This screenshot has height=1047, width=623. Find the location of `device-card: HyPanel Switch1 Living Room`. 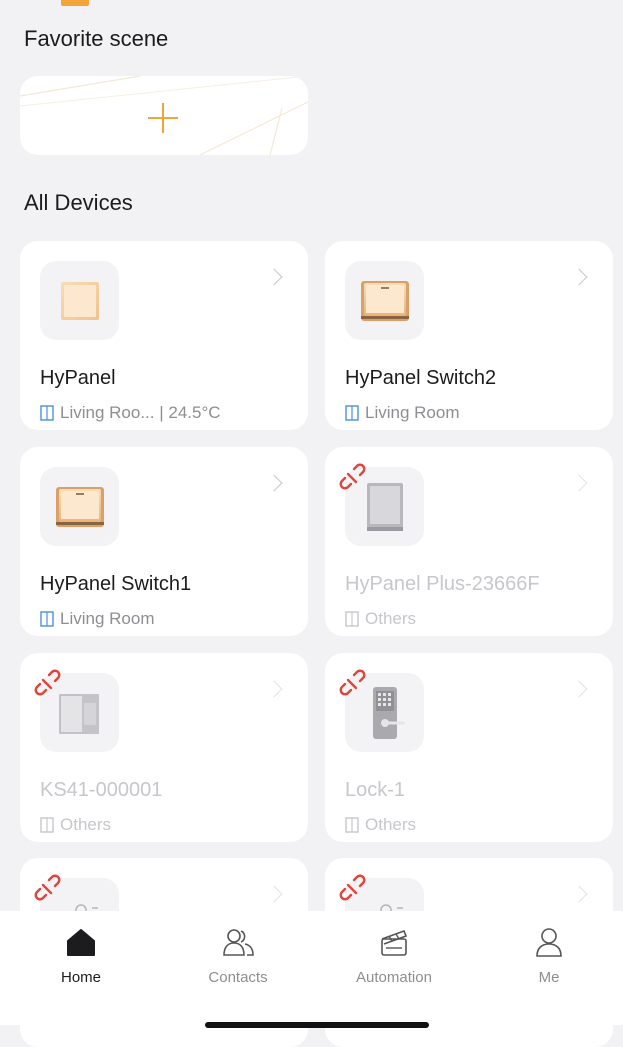

device-card: HyPanel Switch1 Living Room is located at coordinates (164, 541).